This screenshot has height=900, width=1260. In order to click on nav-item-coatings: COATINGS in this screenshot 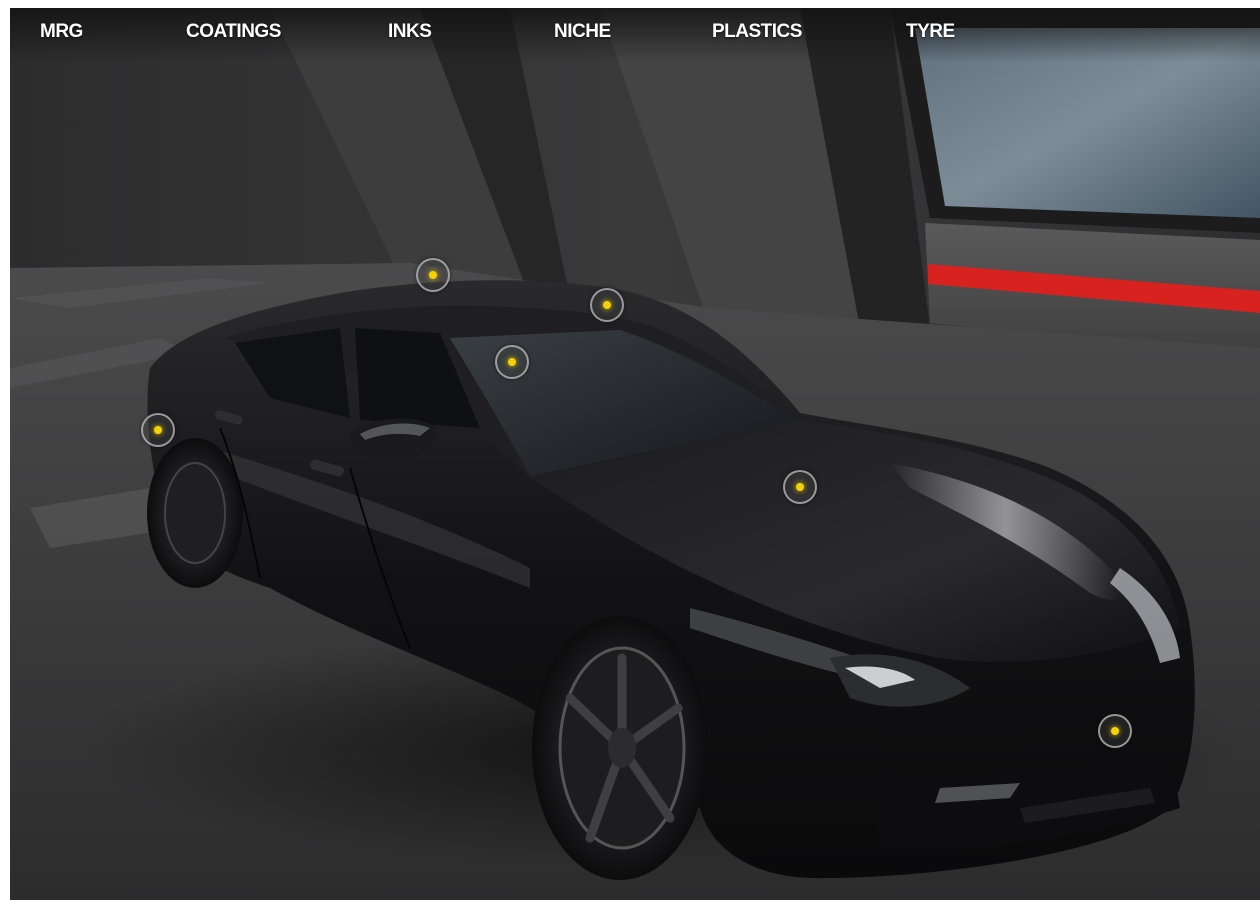, I will do `click(233, 32)`.